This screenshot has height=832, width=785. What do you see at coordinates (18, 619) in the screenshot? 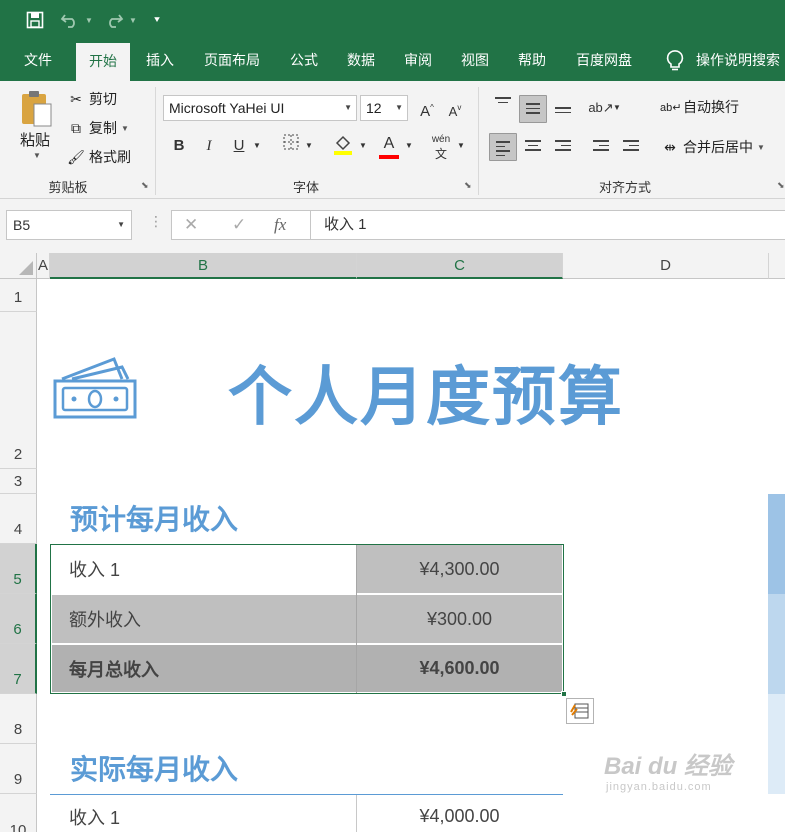
I see `row-header-6: 6` at bounding box center [18, 619].